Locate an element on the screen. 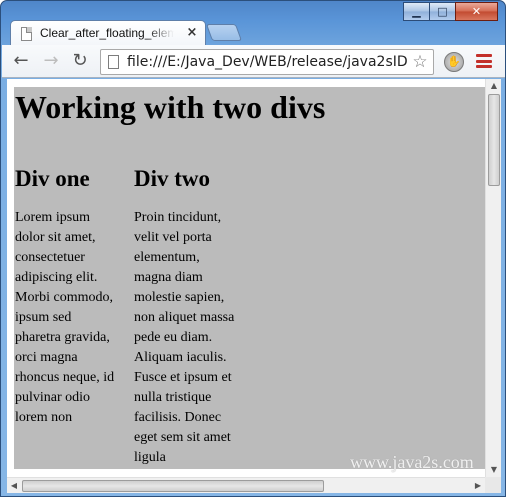  scroll-down-icon: ▼ is located at coordinates (493, 470).